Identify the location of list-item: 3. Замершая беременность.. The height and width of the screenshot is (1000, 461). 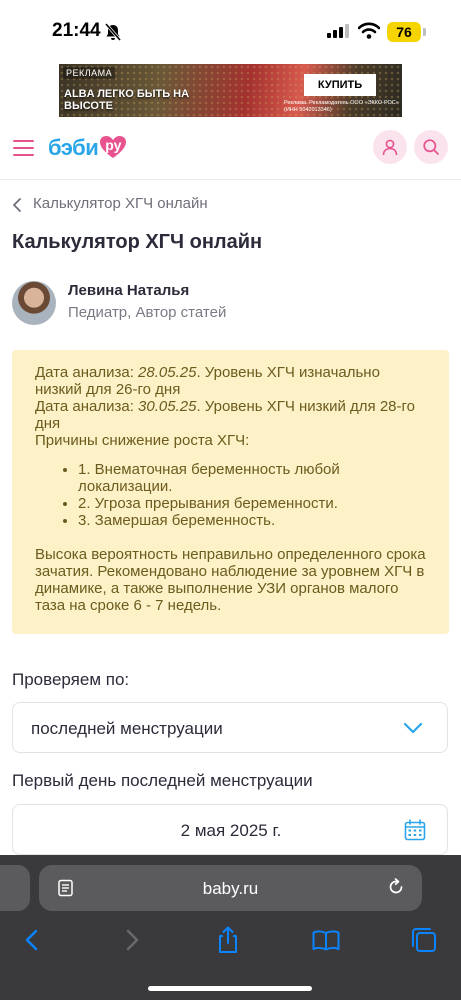
(252, 520).